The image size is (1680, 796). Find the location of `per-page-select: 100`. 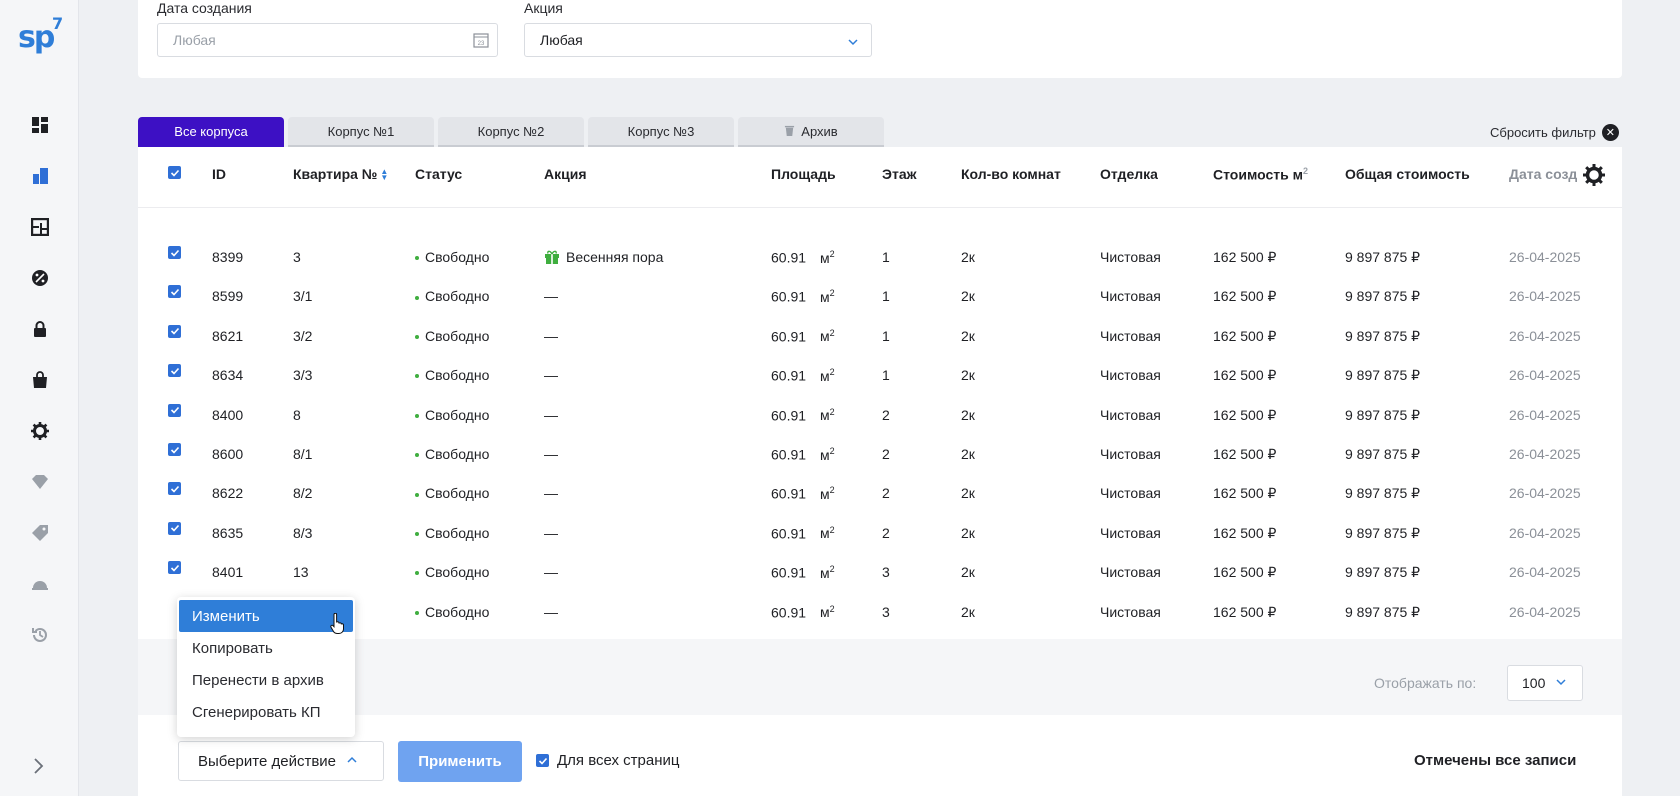

per-page-select: 100 is located at coordinates (1545, 683).